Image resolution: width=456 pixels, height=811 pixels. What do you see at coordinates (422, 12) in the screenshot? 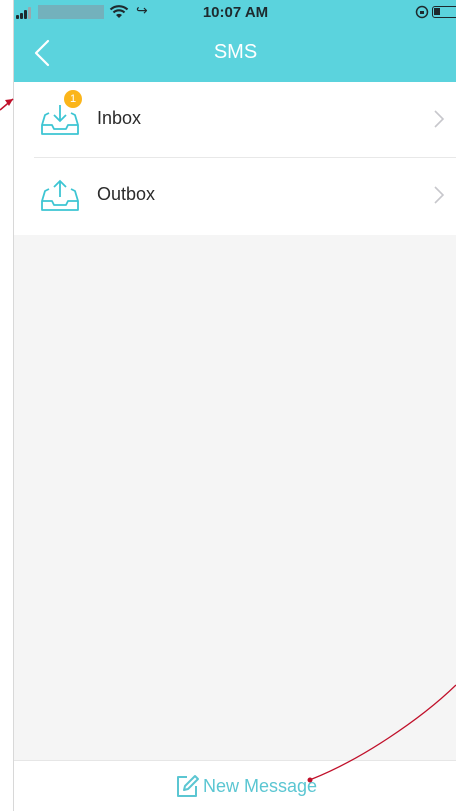
I see `rotation-lock-icon` at bounding box center [422, 12].